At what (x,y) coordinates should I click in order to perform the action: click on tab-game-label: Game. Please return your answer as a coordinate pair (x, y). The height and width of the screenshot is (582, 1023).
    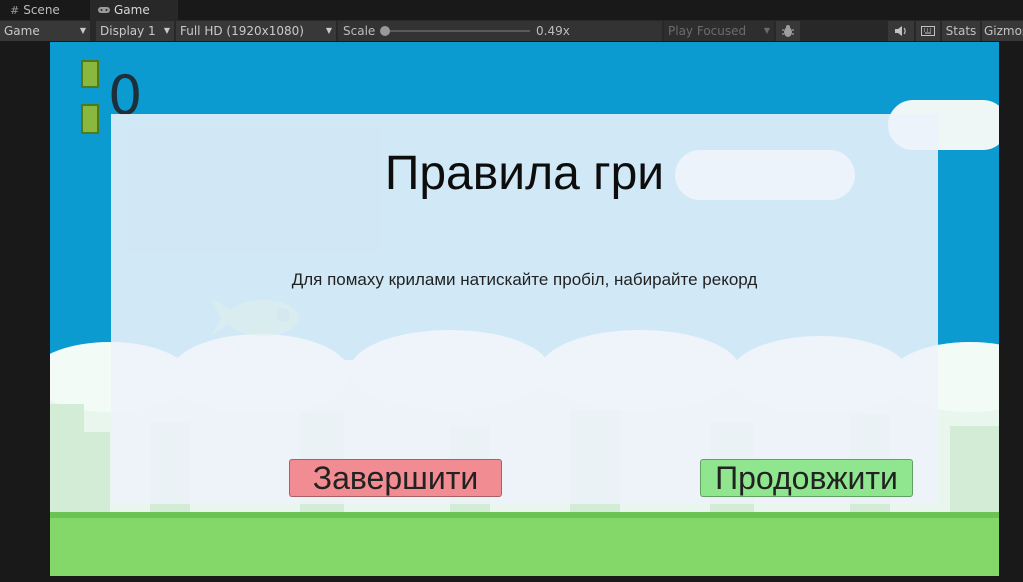
    Looking at the image, I should click on (132, 10).